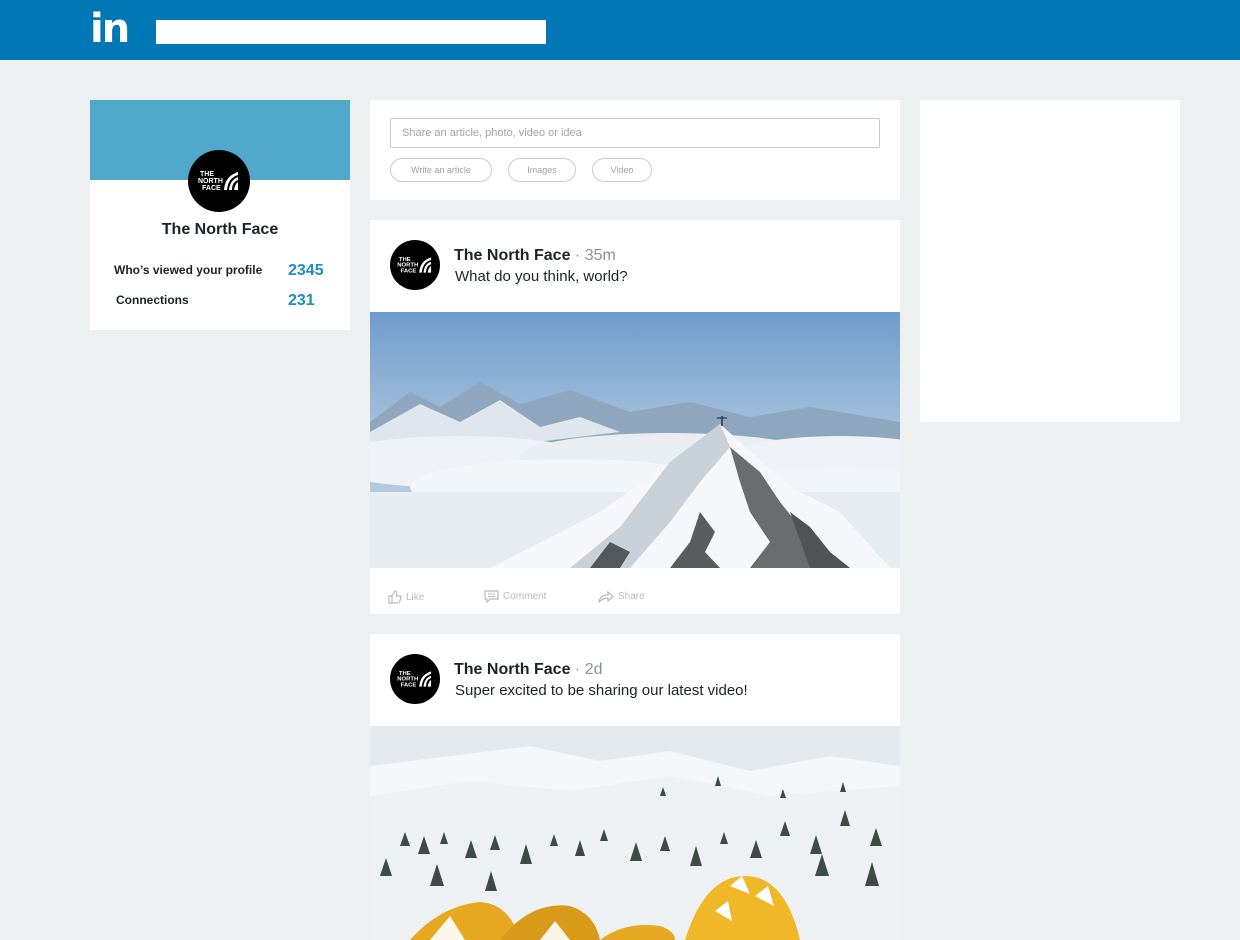  I want to click on top-navigation-bar: in, so click(620, 30).